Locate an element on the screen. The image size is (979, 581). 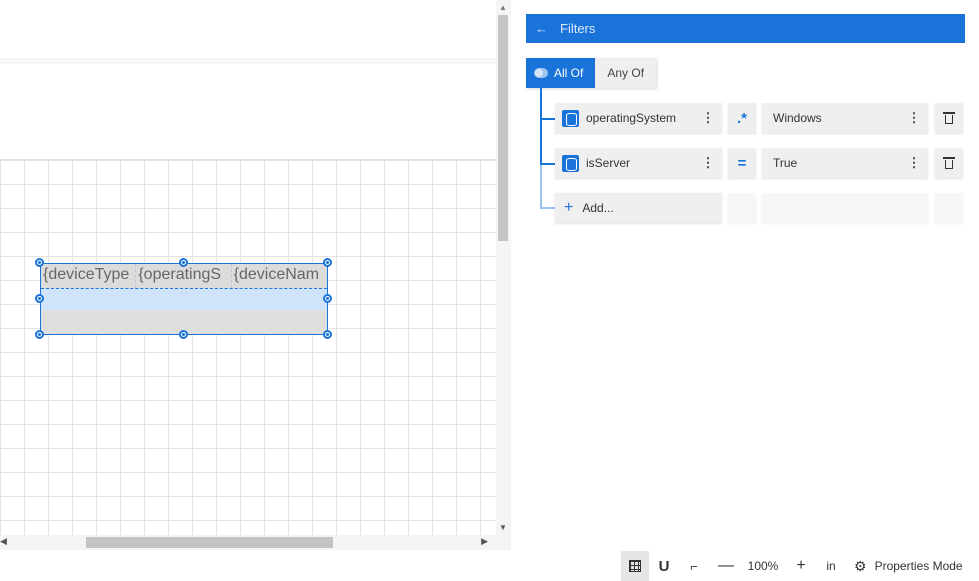
header-cell-operating-system: {operatingS is located at coordinates (184, 276).